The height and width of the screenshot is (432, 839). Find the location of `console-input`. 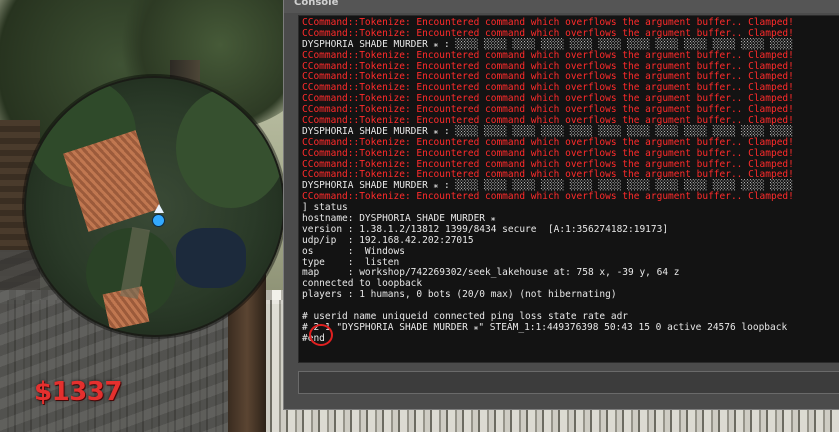

console-input is located at coordinates (568, 382).